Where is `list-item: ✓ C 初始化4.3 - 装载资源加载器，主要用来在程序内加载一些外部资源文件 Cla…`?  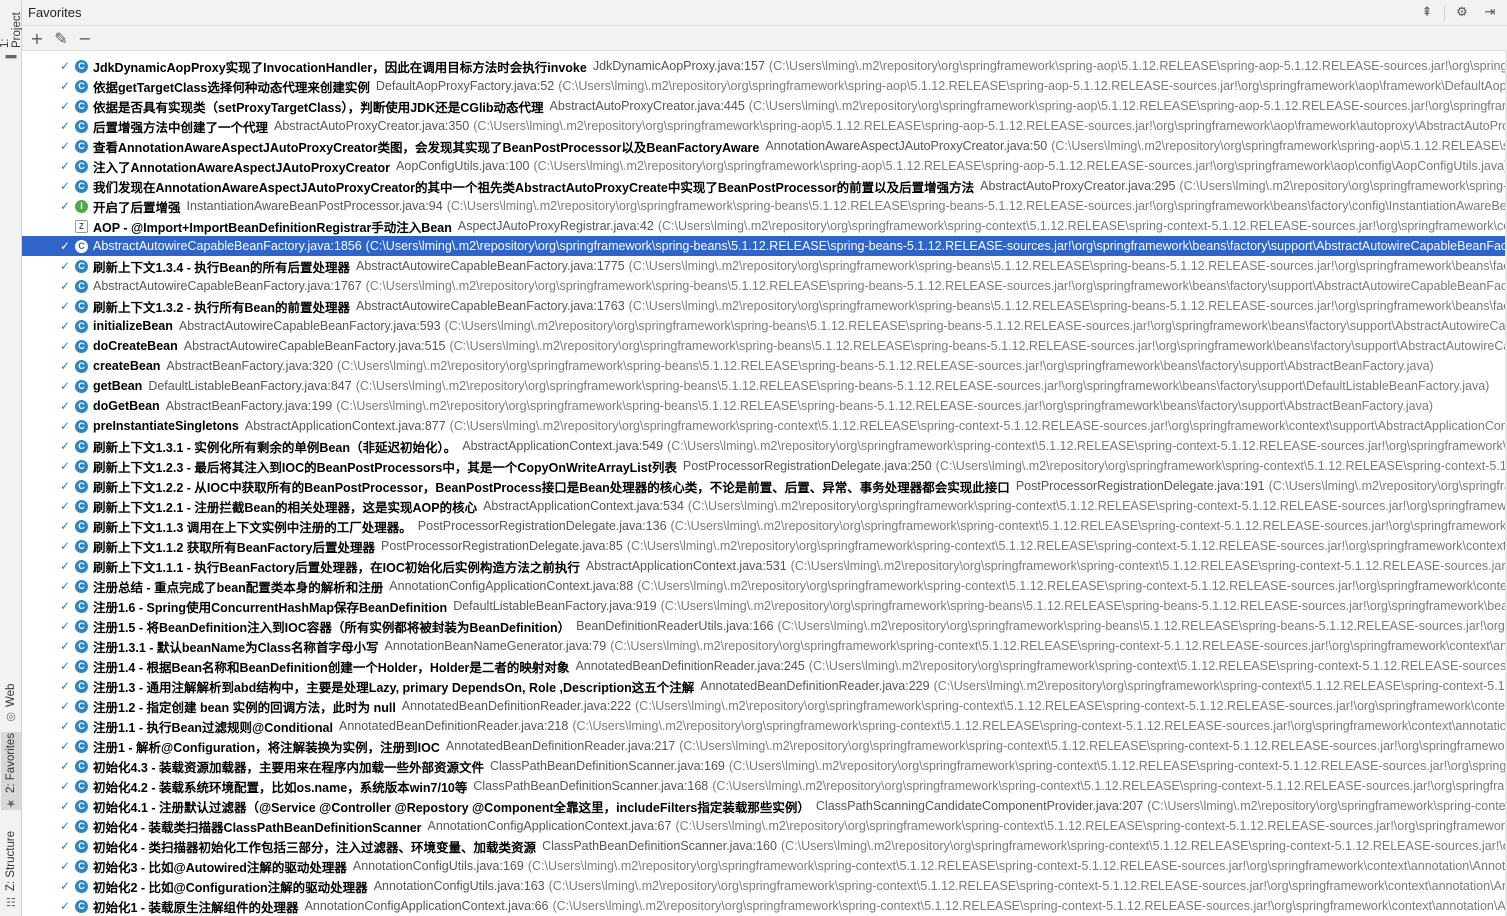 list-item: ✓ C 初始化4.3 - 装载资源加载器，主要用来在程序内加载一些外部资源文件 Cla… is located at coordinates (763, 766).